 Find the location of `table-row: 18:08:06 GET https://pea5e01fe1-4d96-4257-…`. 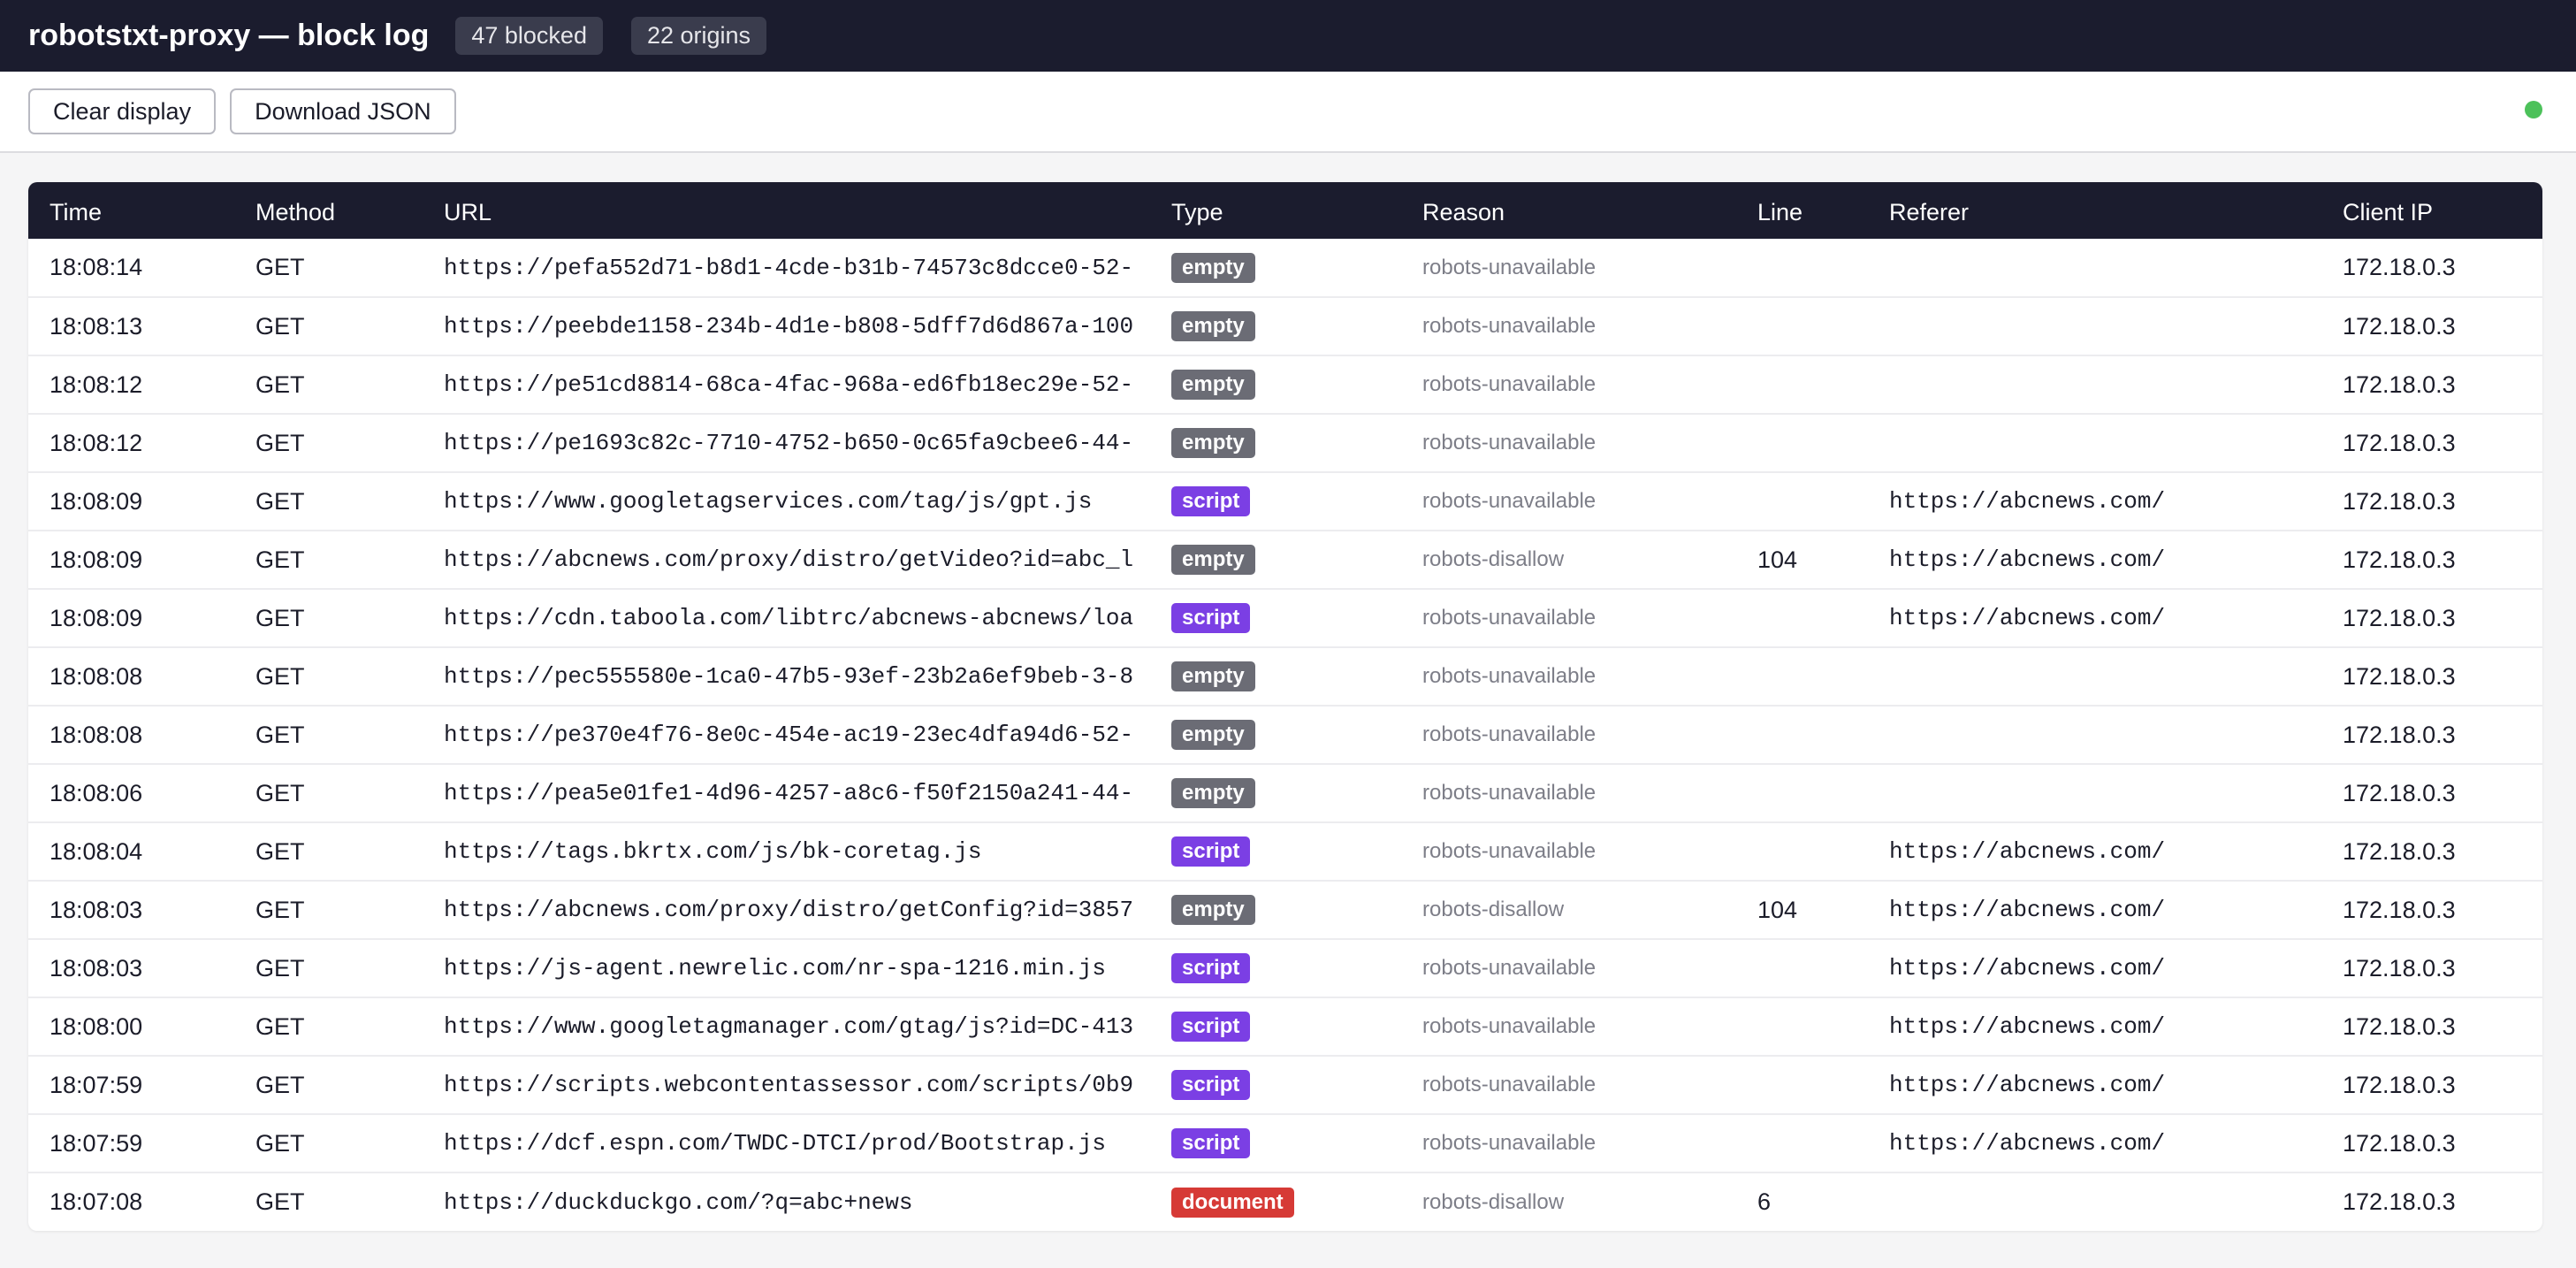

table-row: 18:08:06 GET https://pea5e01fe1-4d96-4257-… is located at coordinates (1285, 793).